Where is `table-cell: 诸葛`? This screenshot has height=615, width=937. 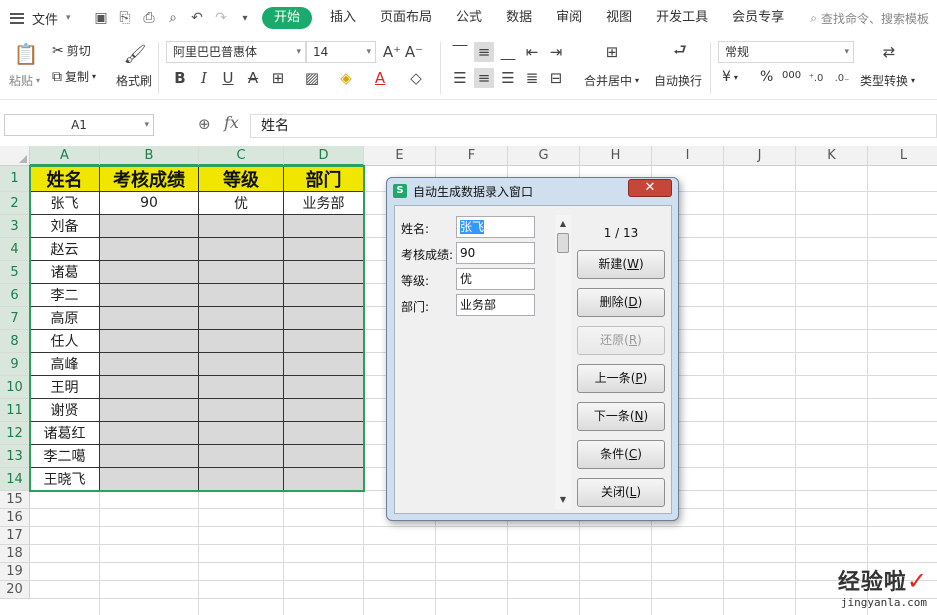 table-cell: 诸葛 is located at coordinates (65, 272).